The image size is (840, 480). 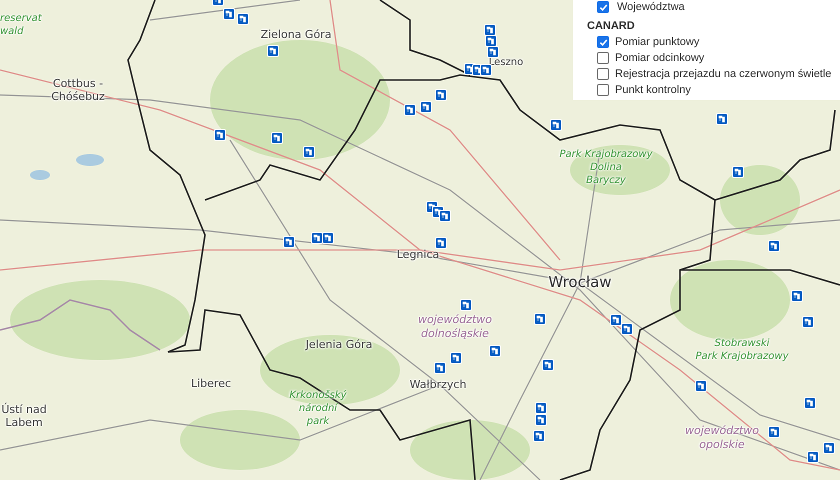 I want to click on park-label: Park Krajobrazowy Dolina Baryczy, so click(x=606, y=167).